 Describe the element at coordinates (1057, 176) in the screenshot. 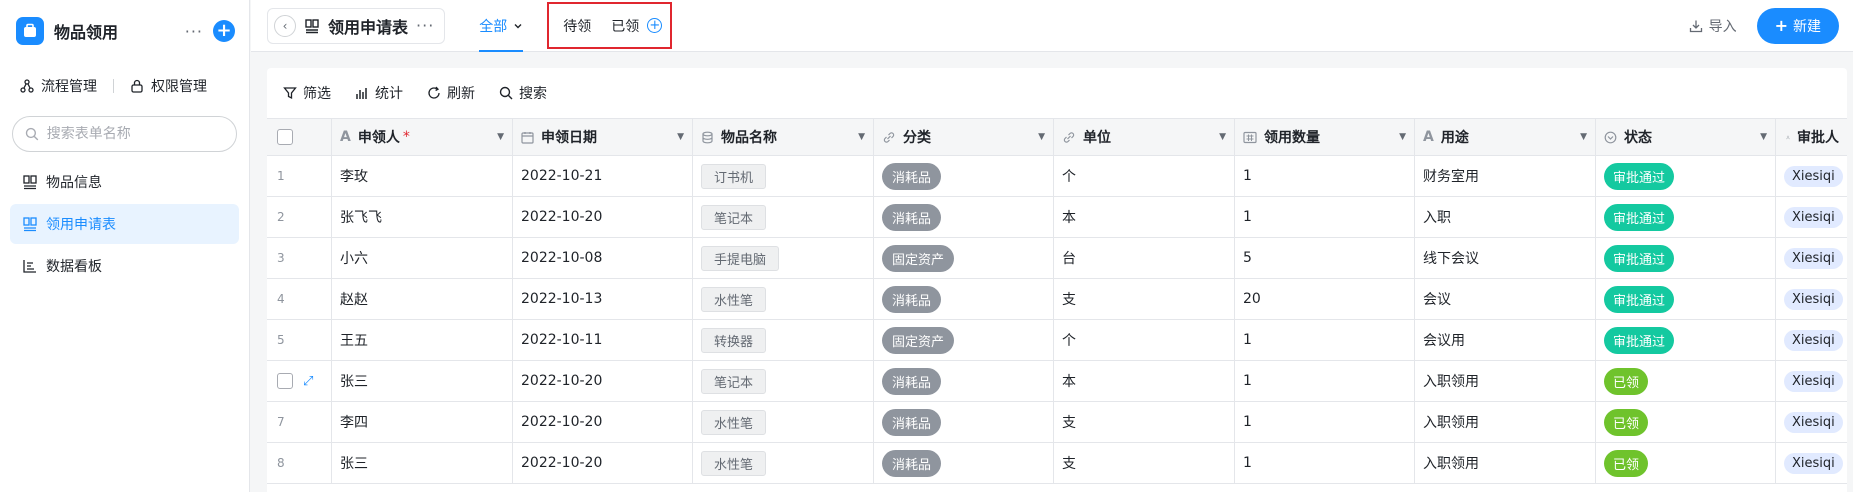

I see `table-row: 1 李玫 2022-10-21 订书机 消耗品 个 1 财务室用 审批通过 Xiesiqi` at that location.